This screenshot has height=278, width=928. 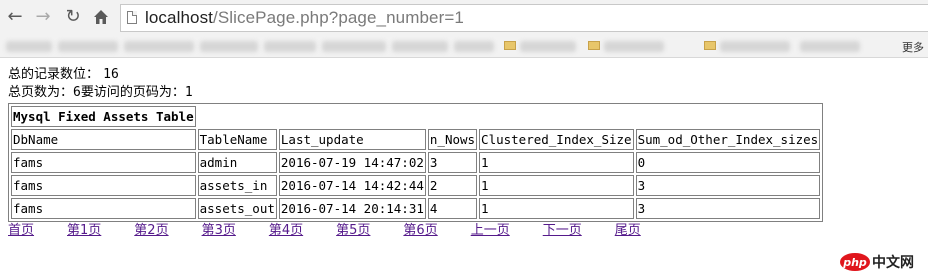 I want to click on table-cell: 2016-07-14 20:14:31, so click(x=352, y=208).